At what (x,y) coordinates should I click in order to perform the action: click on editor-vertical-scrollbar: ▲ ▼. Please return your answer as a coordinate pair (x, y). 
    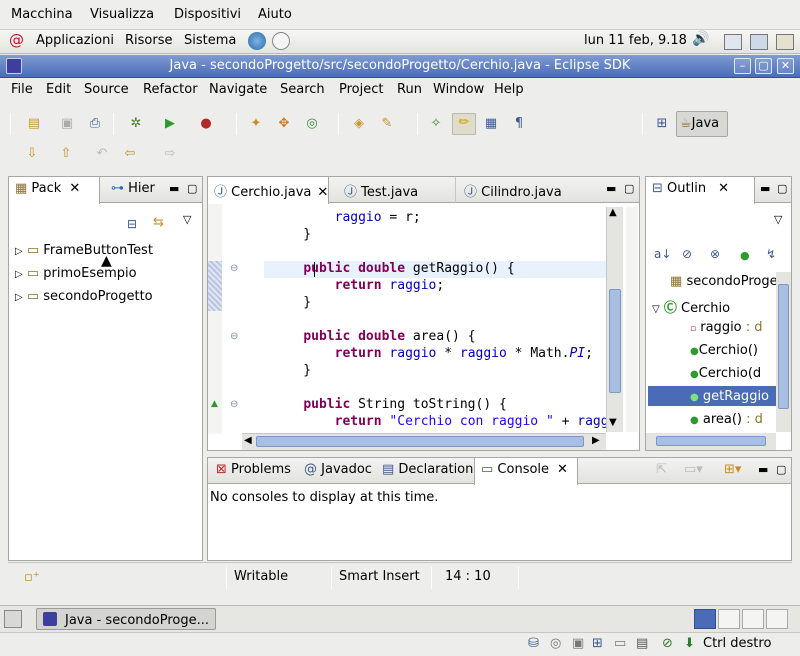
    Looking at the image, I should click on (614, 319).